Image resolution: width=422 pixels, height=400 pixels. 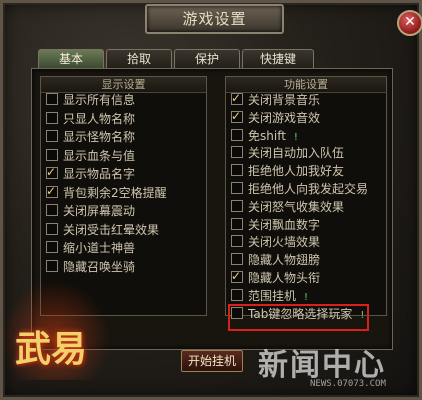 What do you see at coordinates (278, 58) in the screenshot?
I see `tab-hotkeys: 快捷键` at bounding box center [278, 58].